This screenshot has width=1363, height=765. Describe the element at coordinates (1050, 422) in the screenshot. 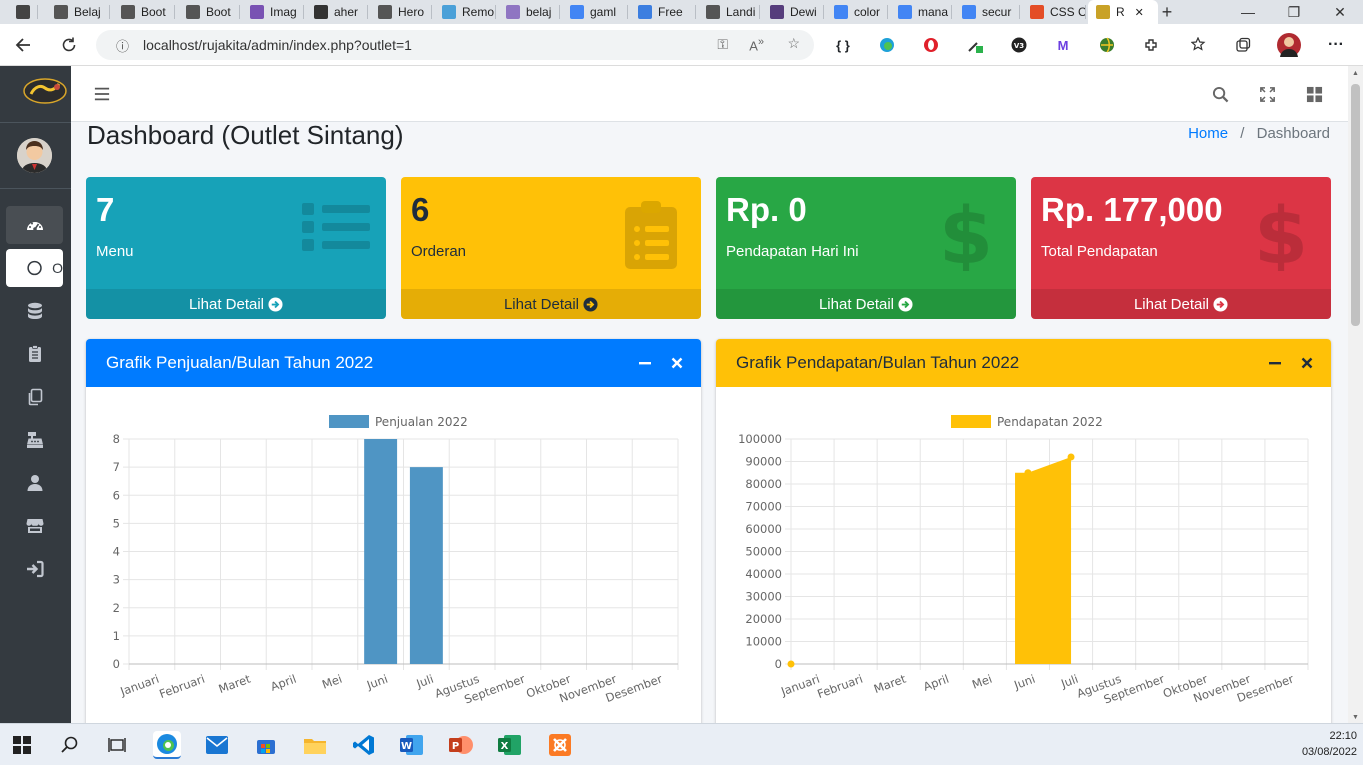

I see `legend-label: Pendapatan 2022` at that location.